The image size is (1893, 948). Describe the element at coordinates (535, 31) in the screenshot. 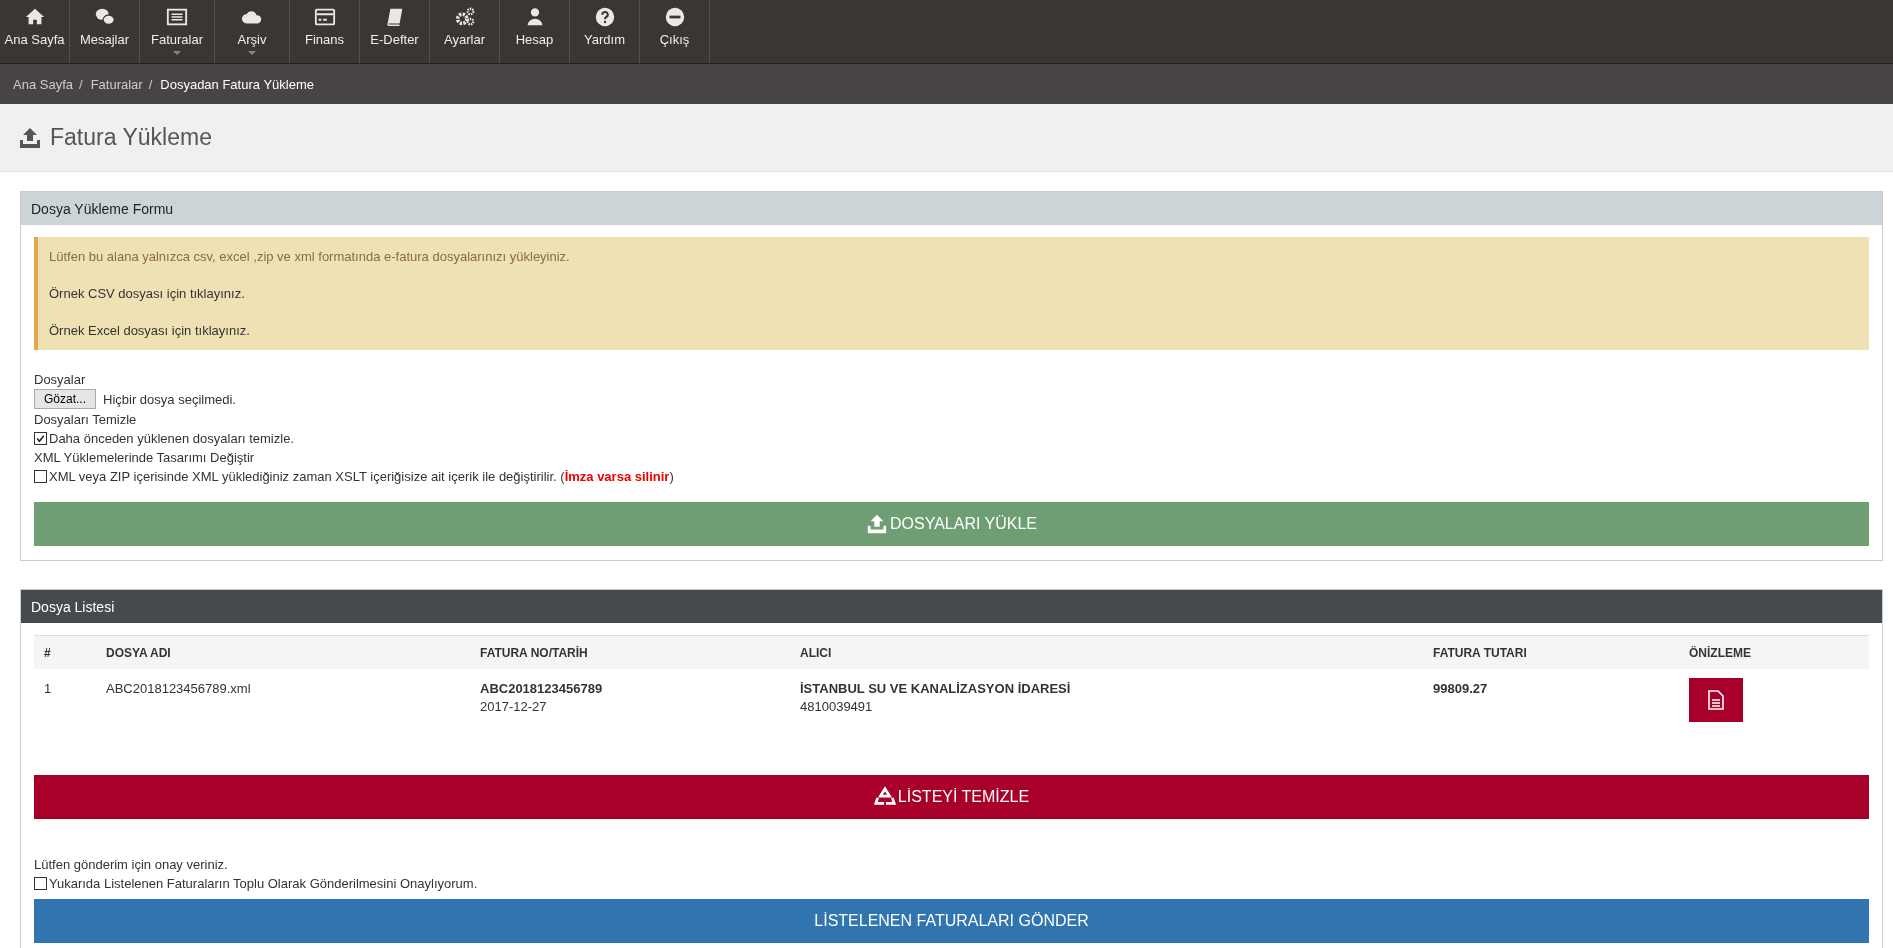

I see `nav-item: Hesap` at that location.